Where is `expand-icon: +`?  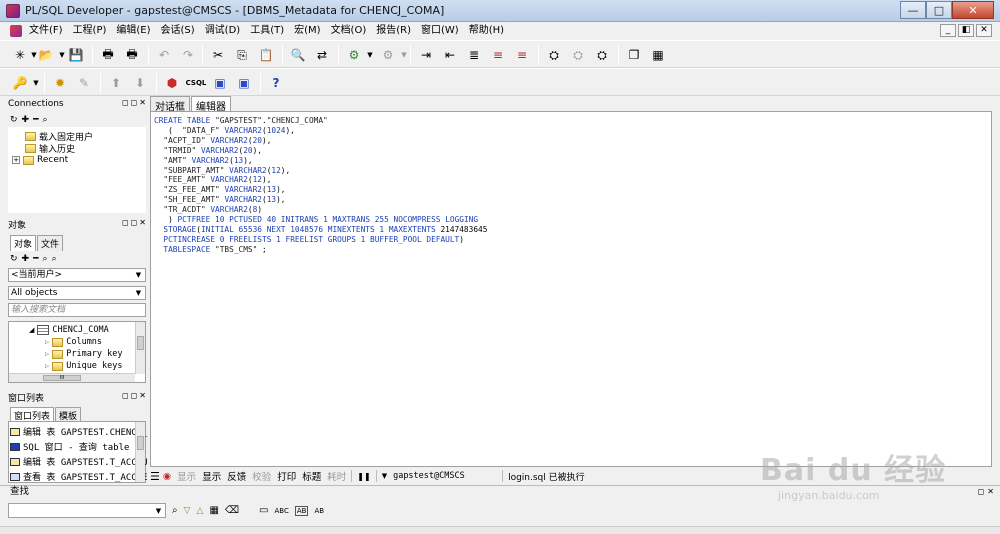
expand-icon: + is located at coordinates (16, 160).